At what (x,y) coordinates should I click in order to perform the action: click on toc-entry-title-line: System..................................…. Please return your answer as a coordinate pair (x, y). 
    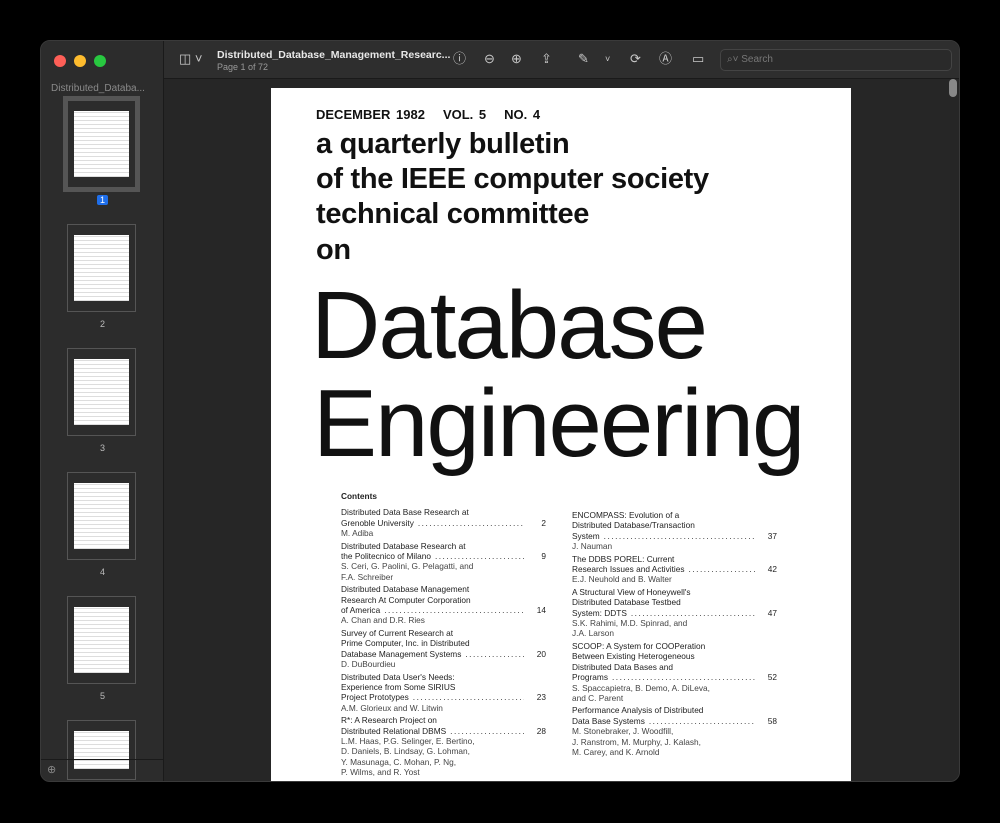
    Looking at the image, I should click on (674, 536).